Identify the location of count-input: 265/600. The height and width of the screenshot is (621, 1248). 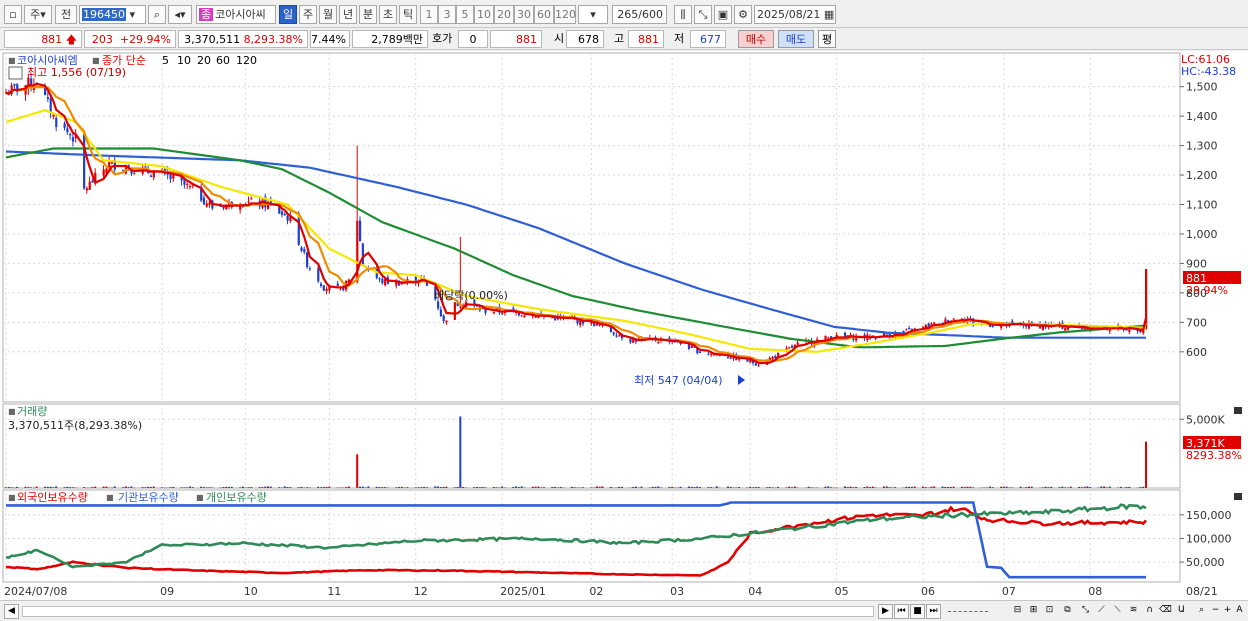
(639, 14).